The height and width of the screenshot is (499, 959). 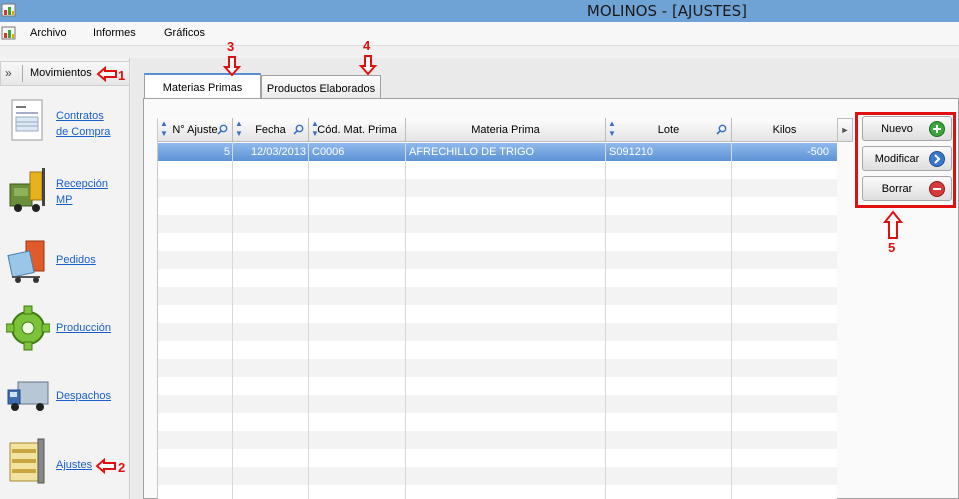 What do you see at coordinates (666, 11) in the screenshot?
I see `window-title: MOLINOS - [AJUSTES]` at bounding box center [666, 11].